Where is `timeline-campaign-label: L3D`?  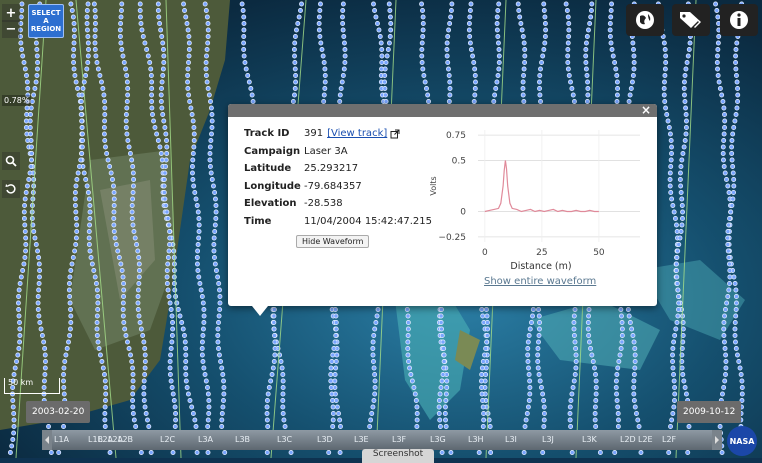 timeline-campaign-label: L3D is located at coordinates (325, 439).